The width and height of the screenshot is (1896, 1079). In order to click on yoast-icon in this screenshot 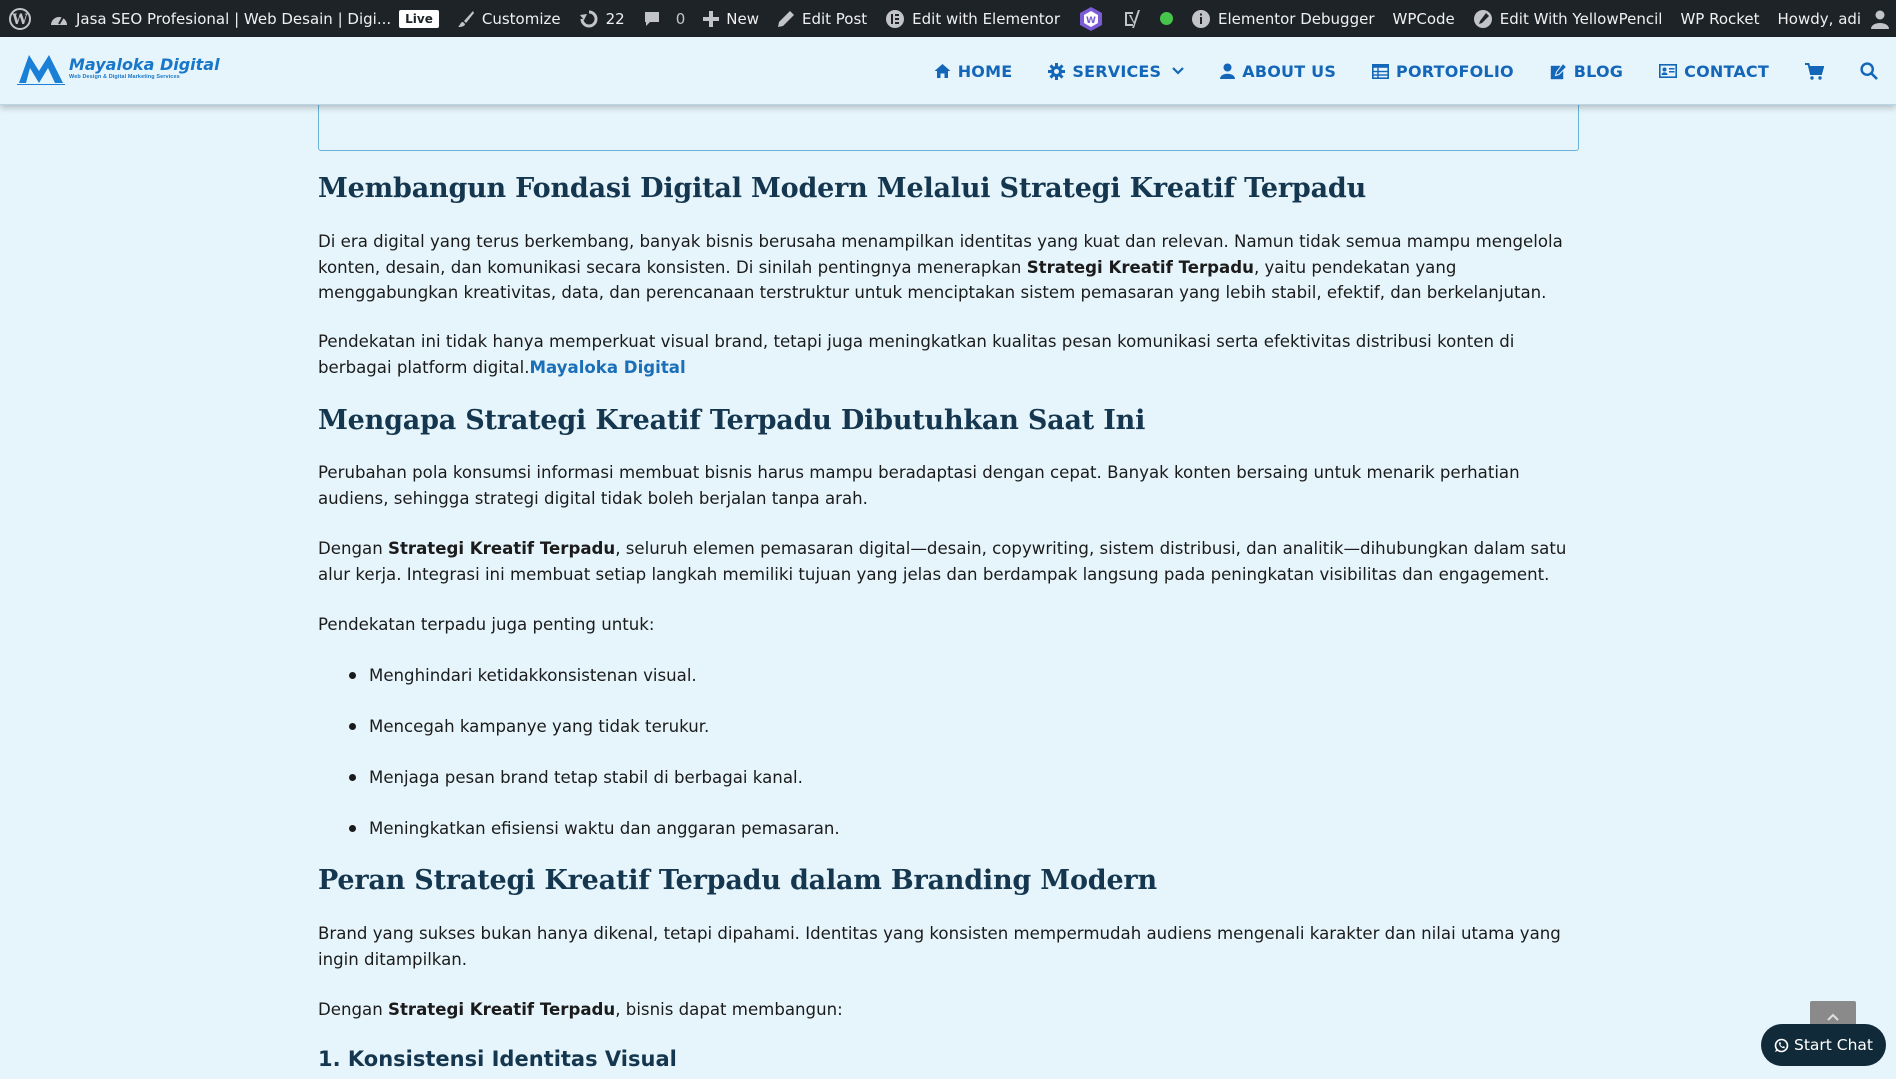, I will do `click(1132, 18)`.